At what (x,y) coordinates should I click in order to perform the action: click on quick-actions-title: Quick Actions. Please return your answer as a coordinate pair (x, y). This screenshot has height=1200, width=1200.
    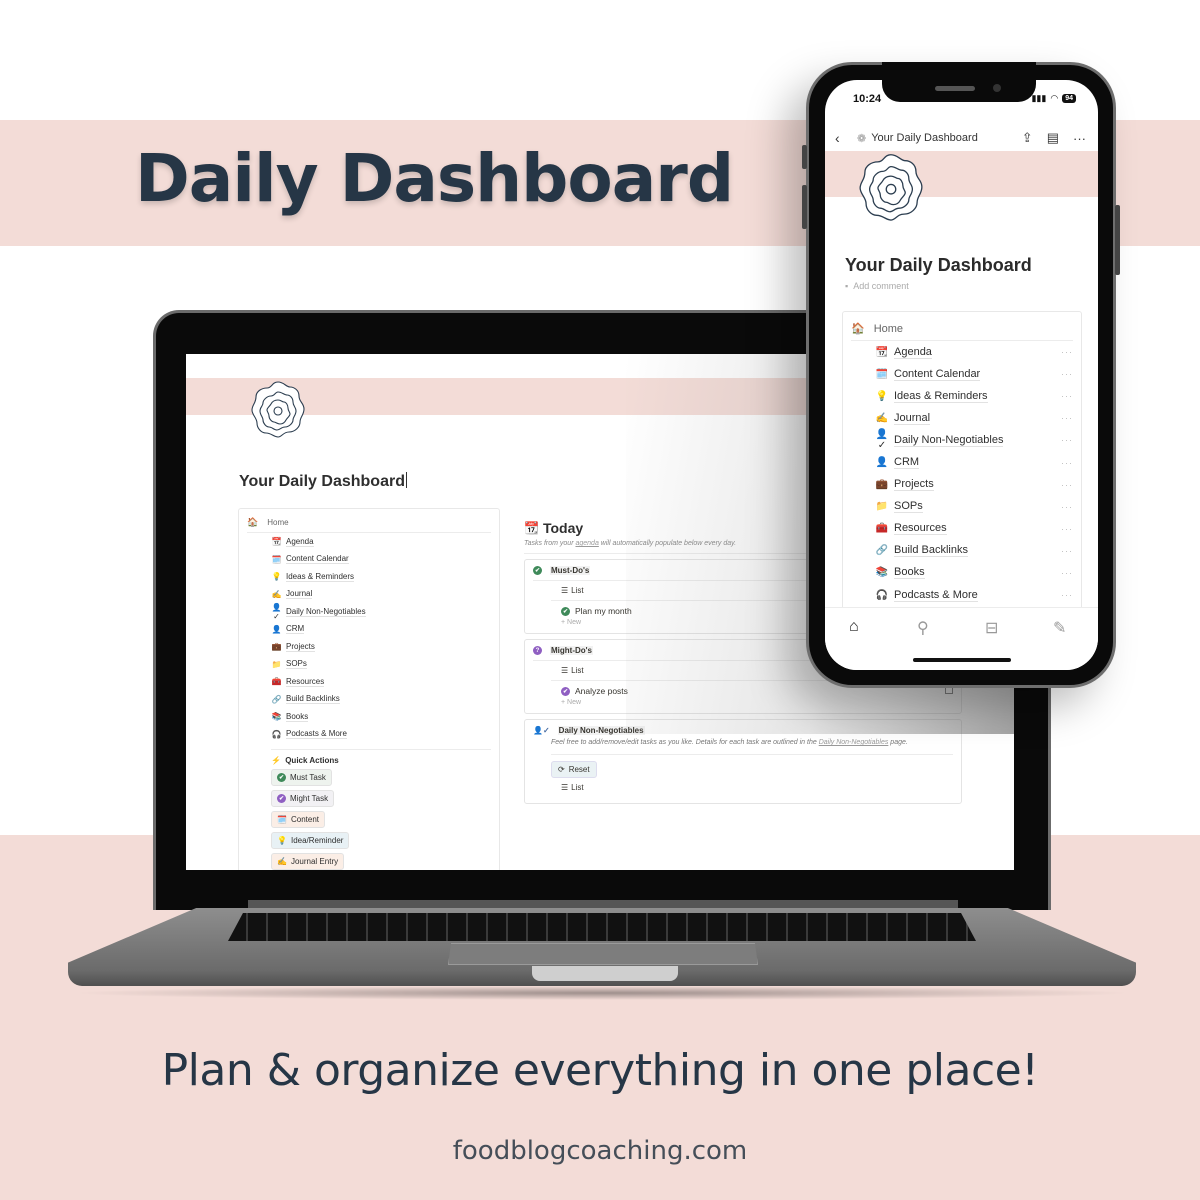
    Looking at the image, I should click on (312, 760).